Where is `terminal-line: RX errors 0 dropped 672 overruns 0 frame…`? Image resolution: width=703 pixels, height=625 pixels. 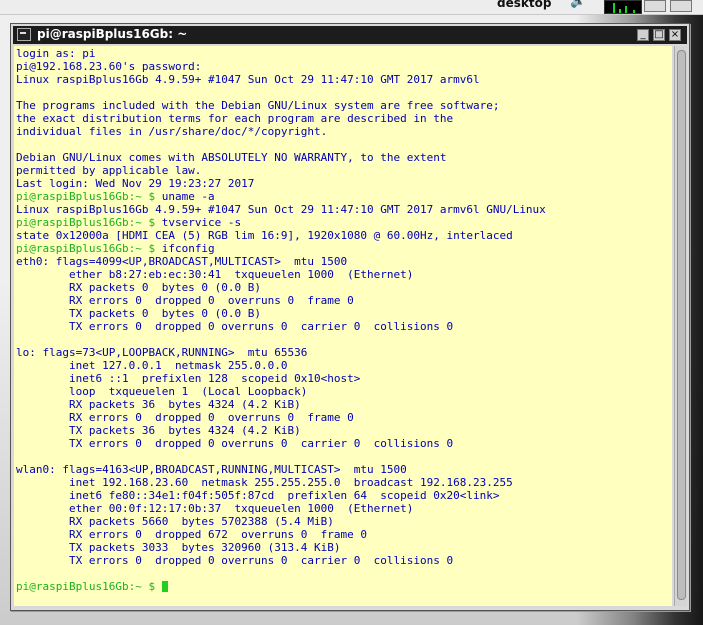
terminal-line: RX errors 0 dropped 672 overruns 0 frame… is located at coordinates (191, 534).